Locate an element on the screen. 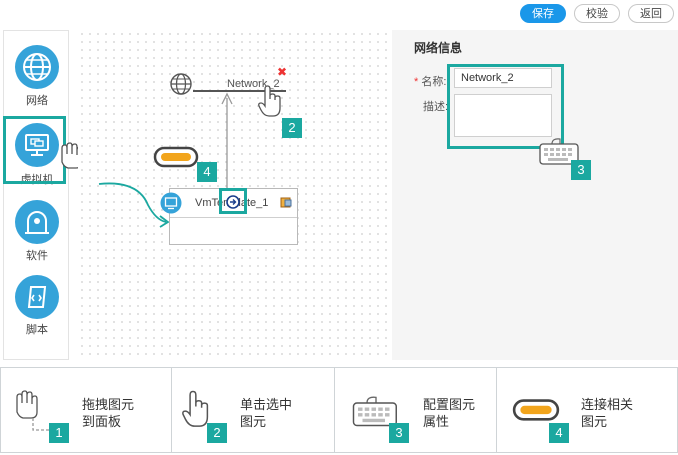  legend-text-3: 配置图元 属性 is located at coordinates (449, 413).